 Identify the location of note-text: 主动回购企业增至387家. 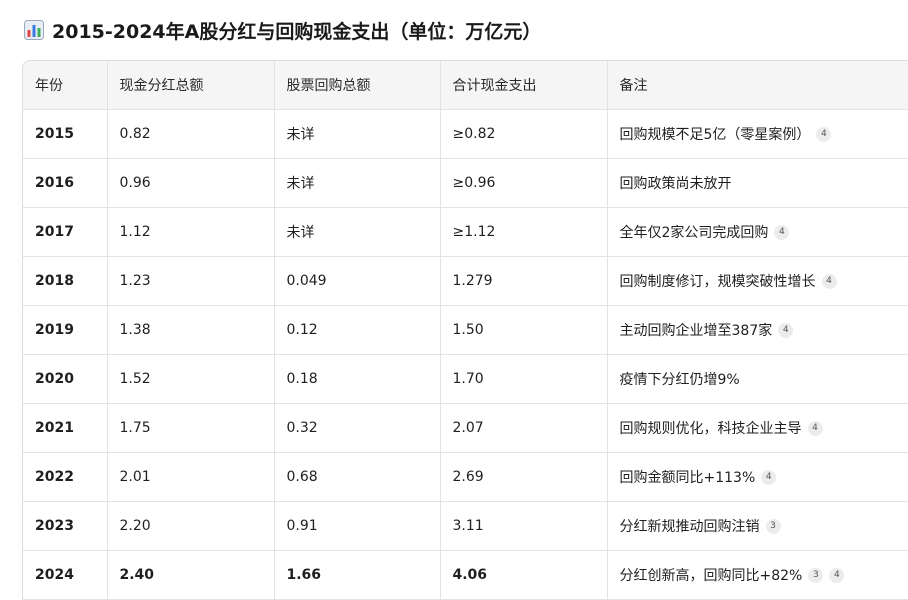
(696, 331).